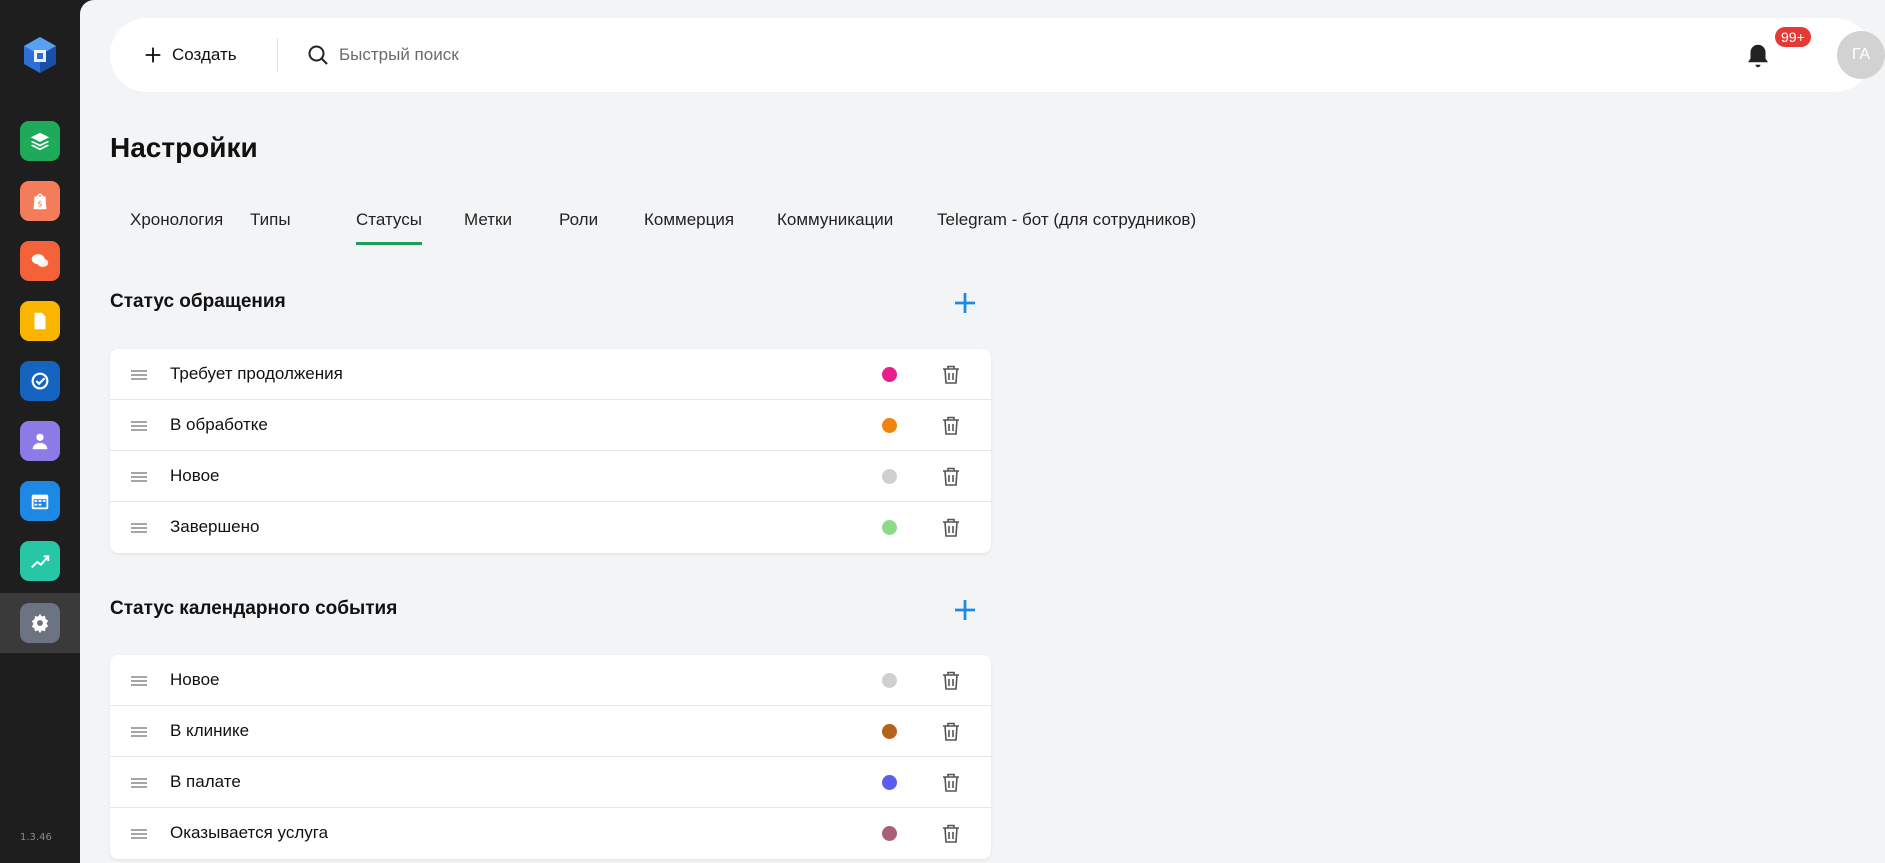 Image resolution: width=1885 pixels, height=863 pixels. What do you see at coordinates (965, 610) in the screenshot?
I see `add-calendar-status-icon` at bounding box center [965, 610].